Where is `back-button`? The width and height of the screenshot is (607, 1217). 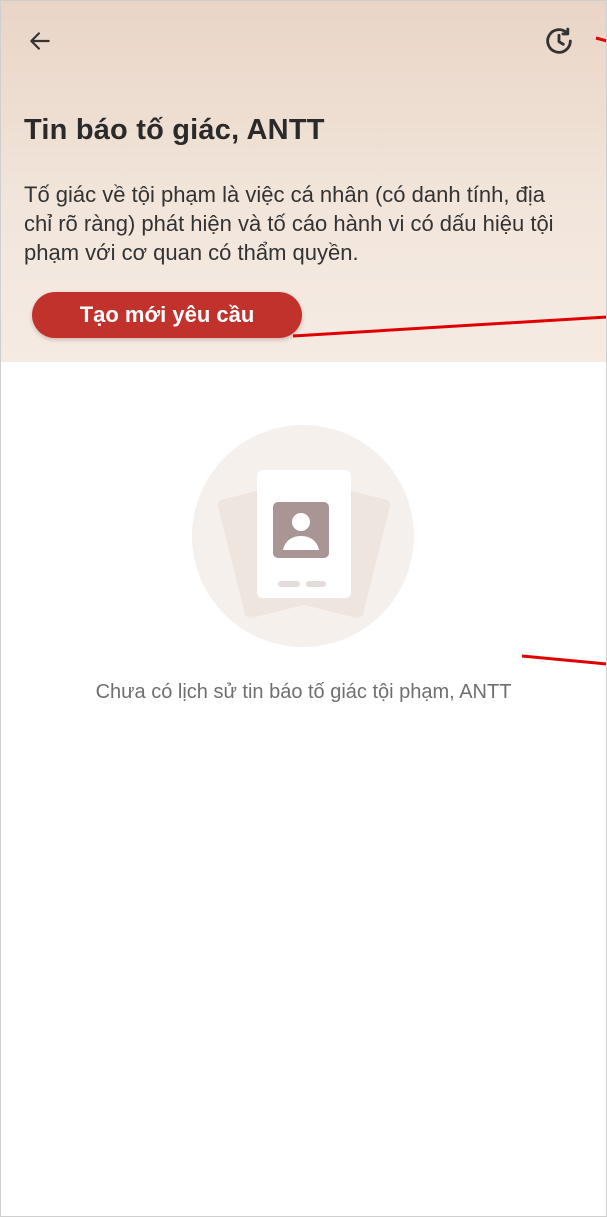
back-button is located at coordinates (40, 41).